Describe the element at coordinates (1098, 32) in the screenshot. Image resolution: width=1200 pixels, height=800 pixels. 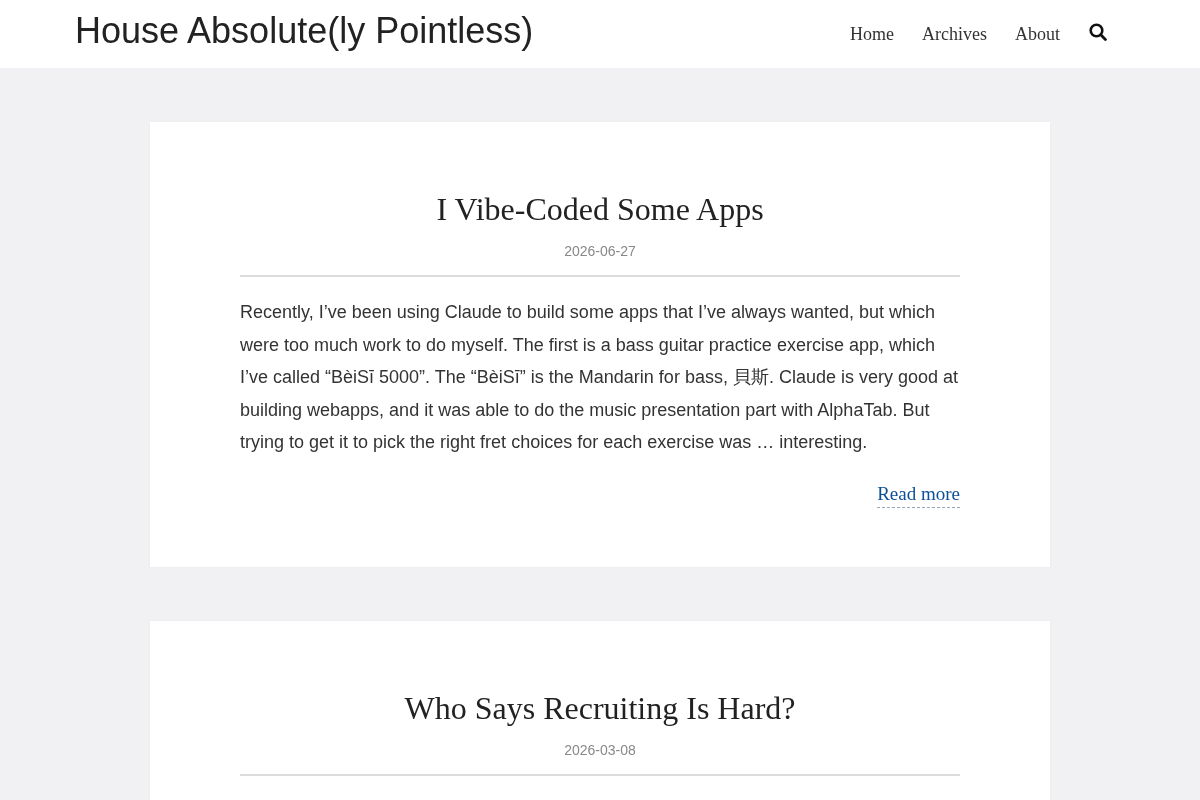
I see `search-icon` at that location.